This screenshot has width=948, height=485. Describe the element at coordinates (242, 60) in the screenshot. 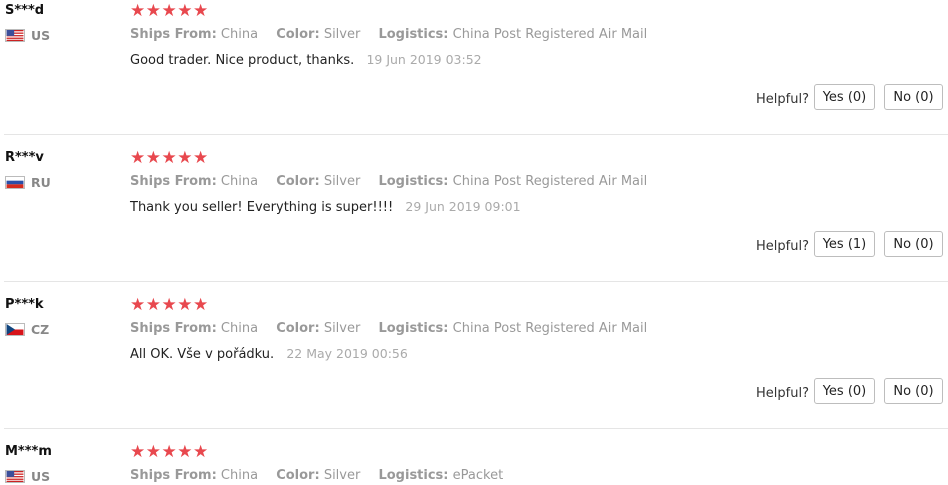

I see `review-body: Good trader. Nice product, thanks.` at that location.